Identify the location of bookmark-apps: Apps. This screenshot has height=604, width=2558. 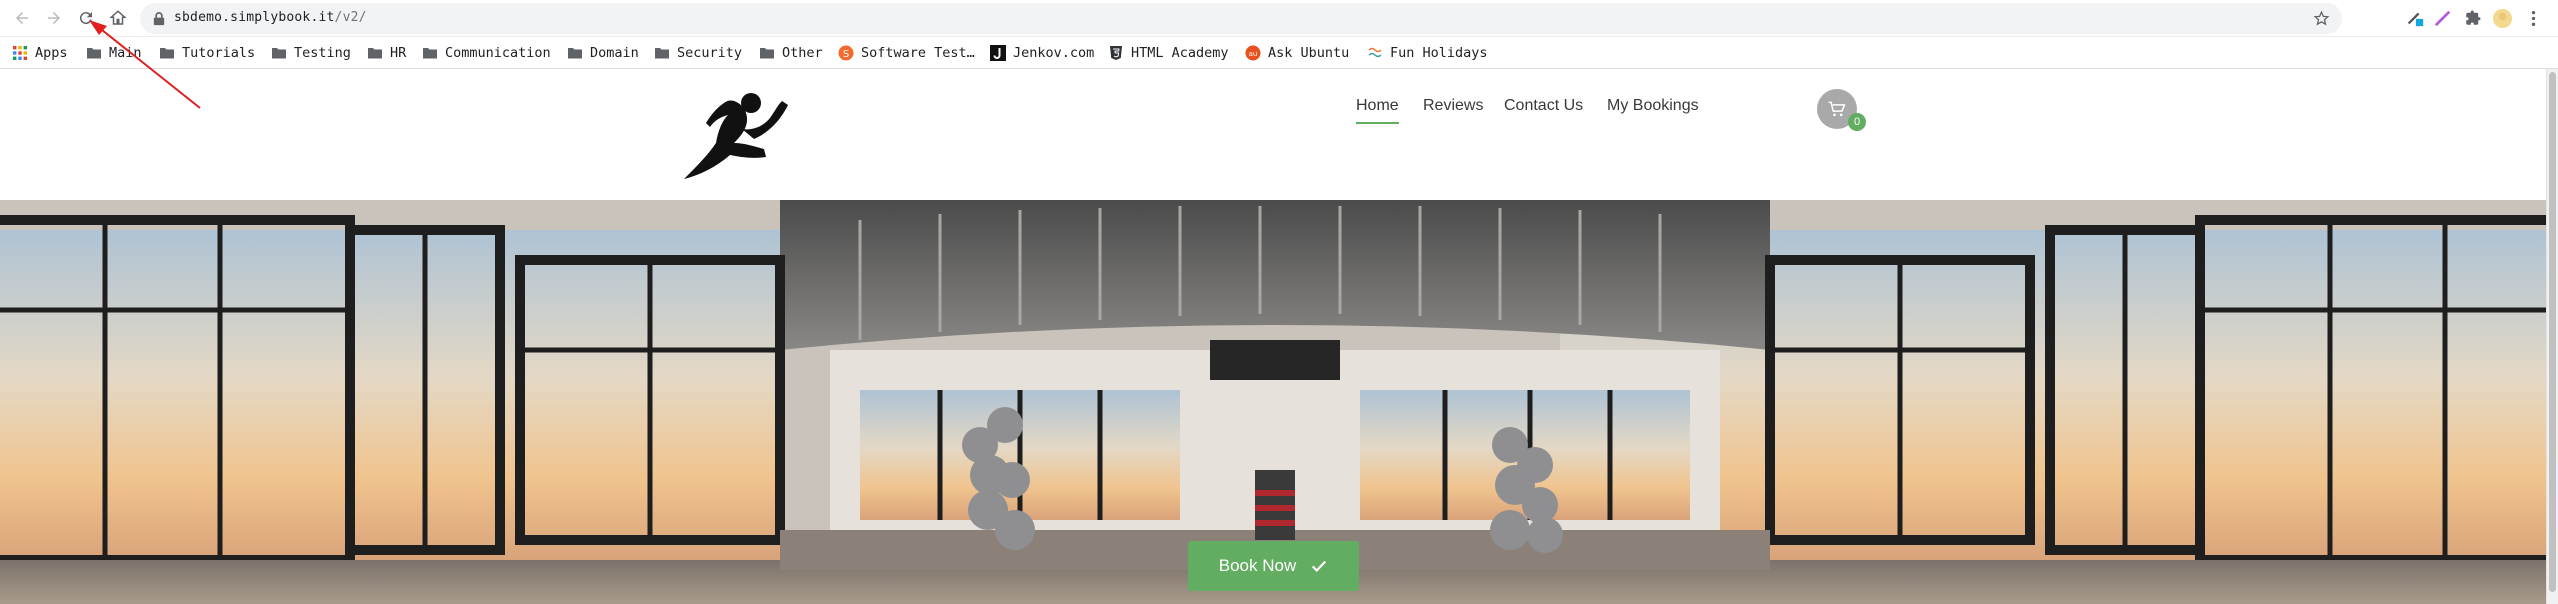
(40, 53).